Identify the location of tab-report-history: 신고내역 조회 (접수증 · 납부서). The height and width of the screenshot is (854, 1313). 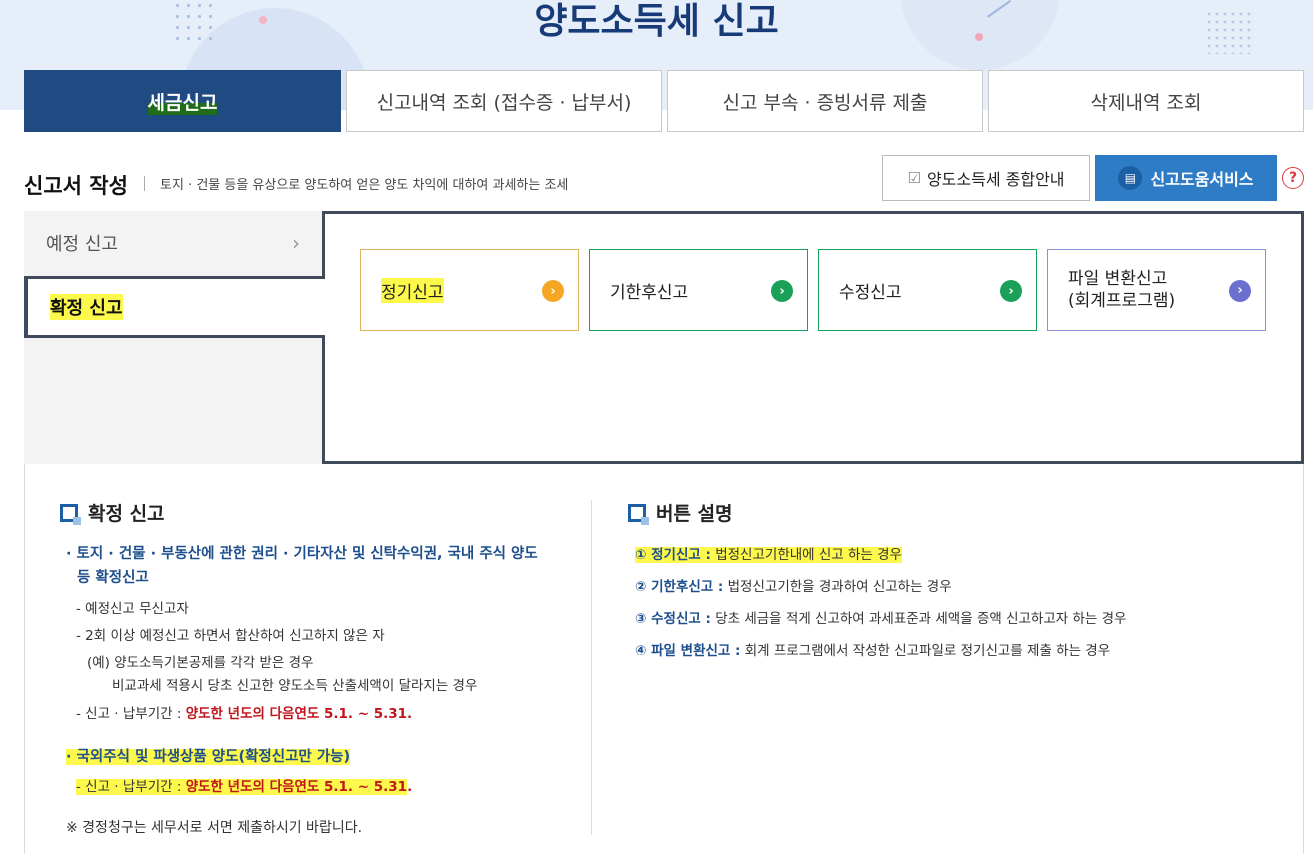
(504, 101).